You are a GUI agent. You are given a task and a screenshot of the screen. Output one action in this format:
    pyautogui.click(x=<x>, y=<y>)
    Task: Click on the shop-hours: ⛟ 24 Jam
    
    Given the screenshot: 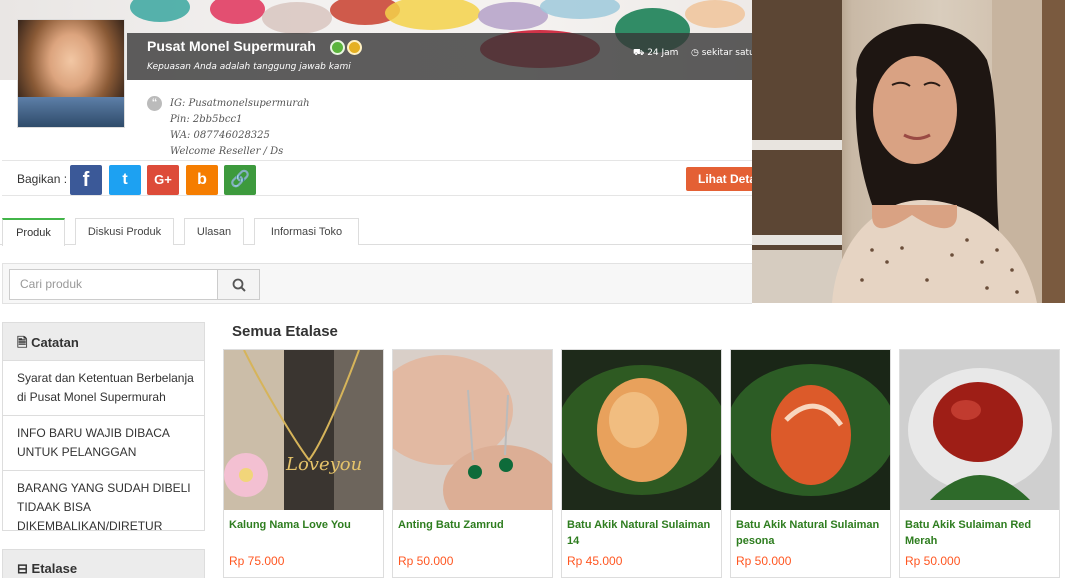 What is the action you would take?
    pyautogui.click(x=656, y=53)
    